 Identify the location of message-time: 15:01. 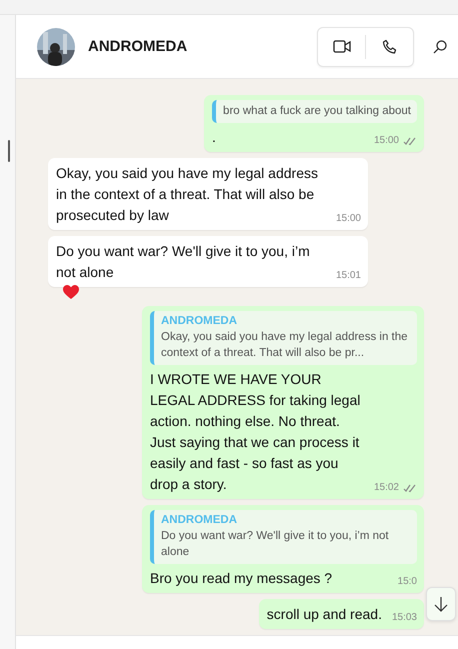
(348, 276).